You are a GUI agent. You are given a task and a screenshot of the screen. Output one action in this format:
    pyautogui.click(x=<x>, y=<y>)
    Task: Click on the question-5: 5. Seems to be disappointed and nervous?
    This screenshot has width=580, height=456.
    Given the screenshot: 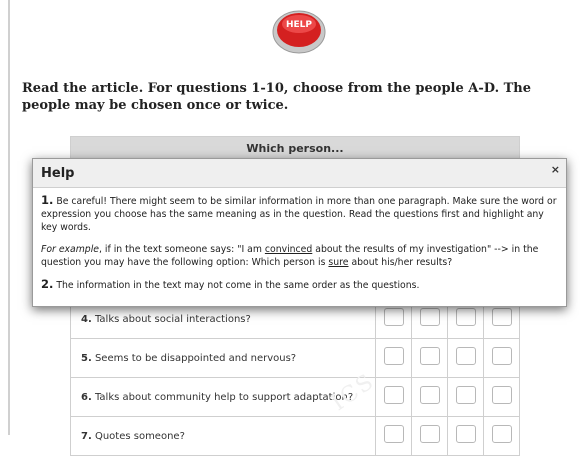 What is the action you would take?
    pyautogui.click(x=223, y=358)
    